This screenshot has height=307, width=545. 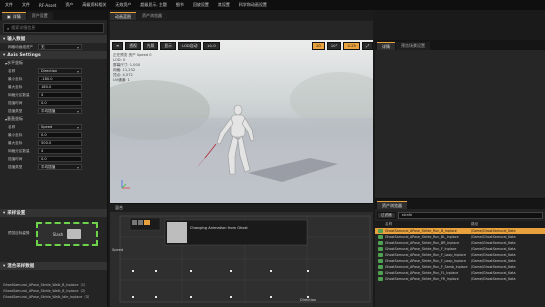 I want to click on property-row: 最大坐标 180.0, so click(x=53, y=87).